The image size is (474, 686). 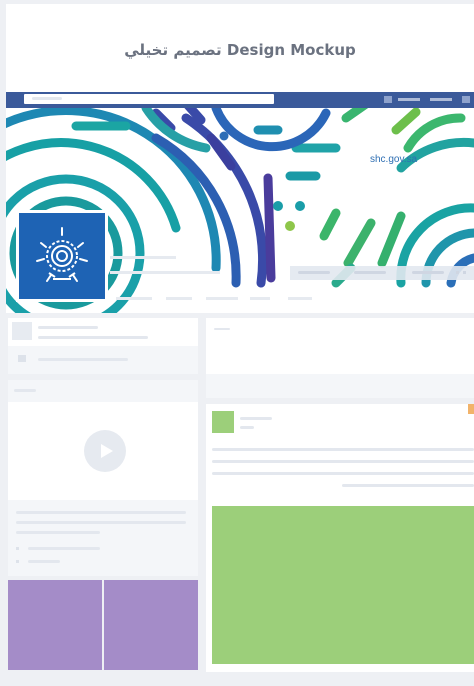 What do you see at coordinates (340, 358) in the screenshot?
I see `post-composer` at bounding box center [340, 358].